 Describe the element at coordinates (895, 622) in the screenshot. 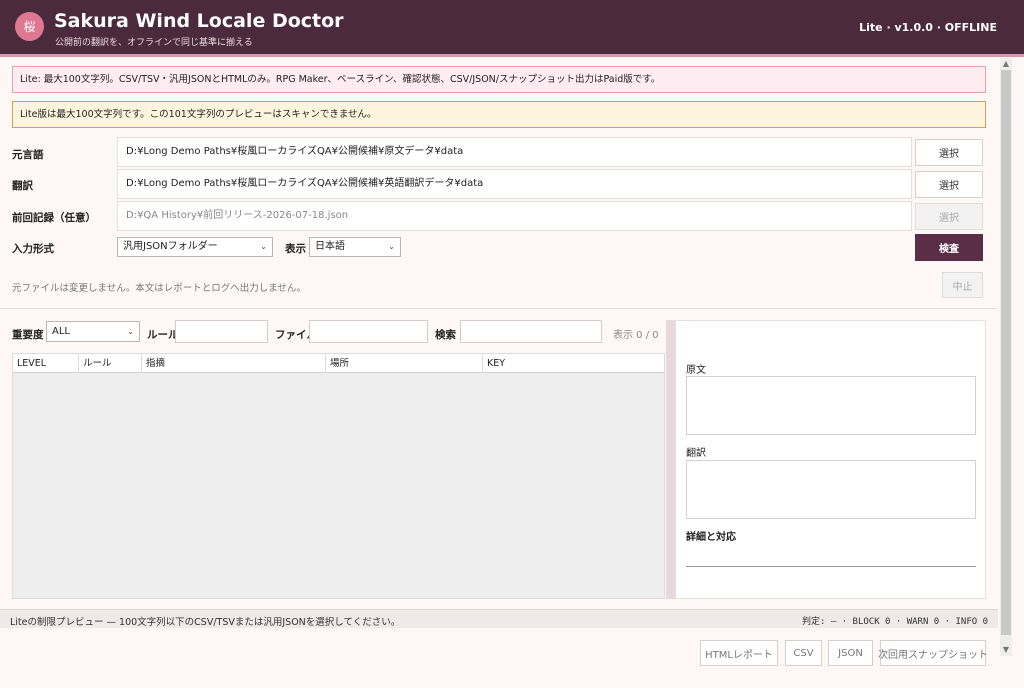

I see `verdict-summary: 判定: — · BLOCK 0 · WARN 0 · INFO 0` at that location.